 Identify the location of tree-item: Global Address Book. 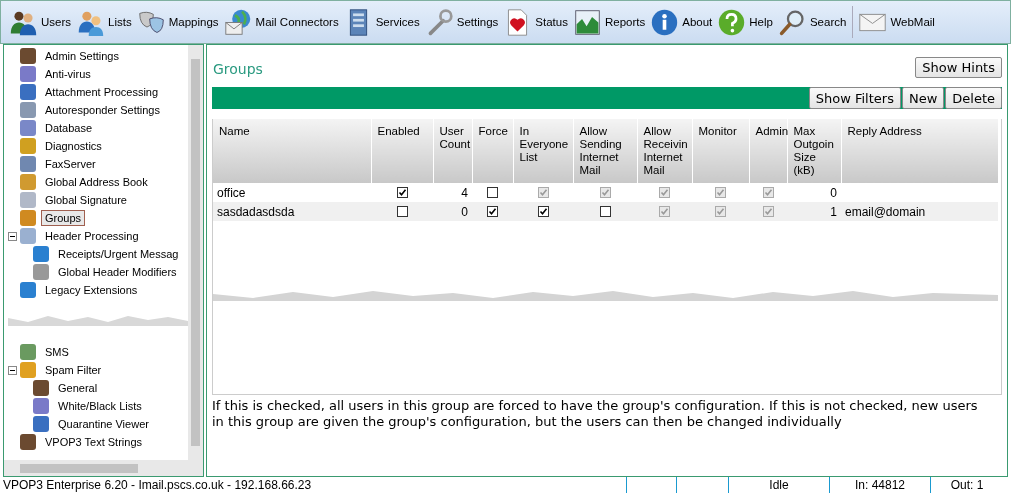
(96, 182).